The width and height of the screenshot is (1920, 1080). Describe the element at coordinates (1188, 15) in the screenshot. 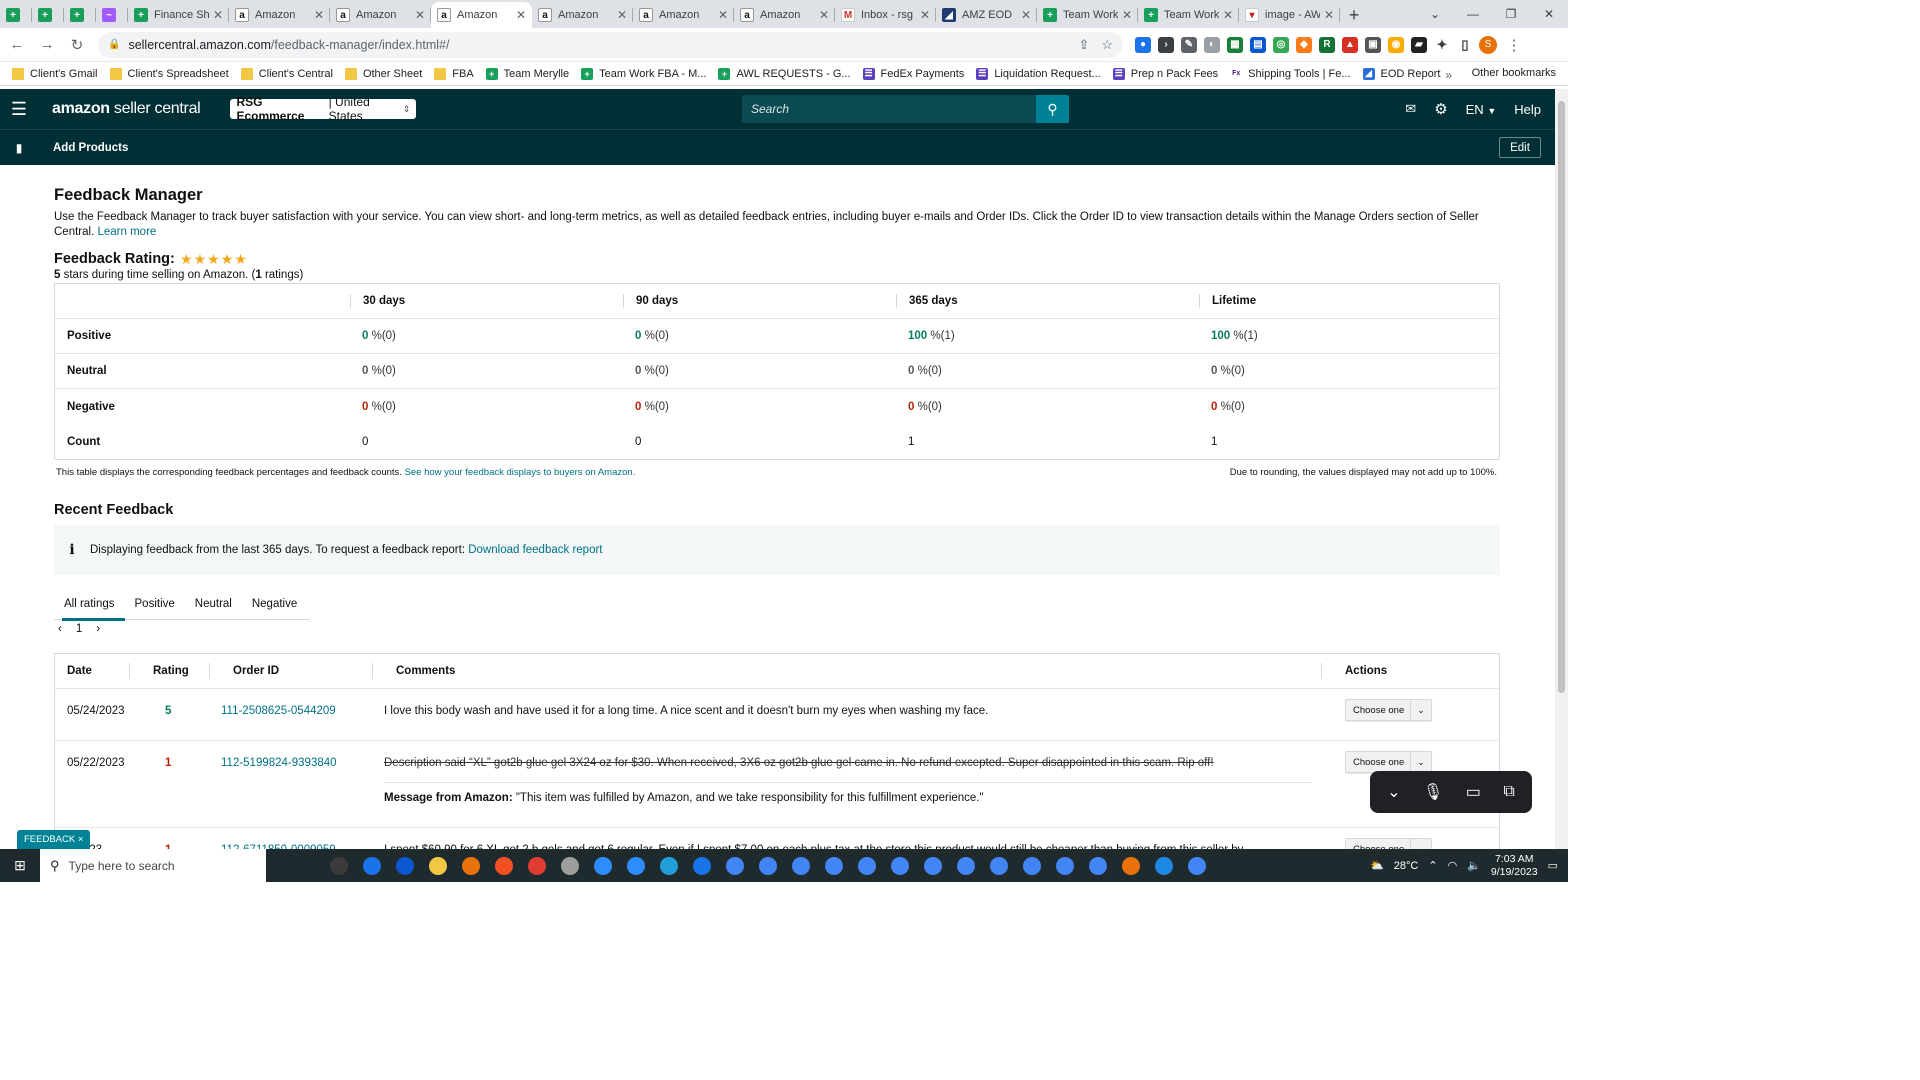

I see `browser-tab: + Team Work ✕` at that location.